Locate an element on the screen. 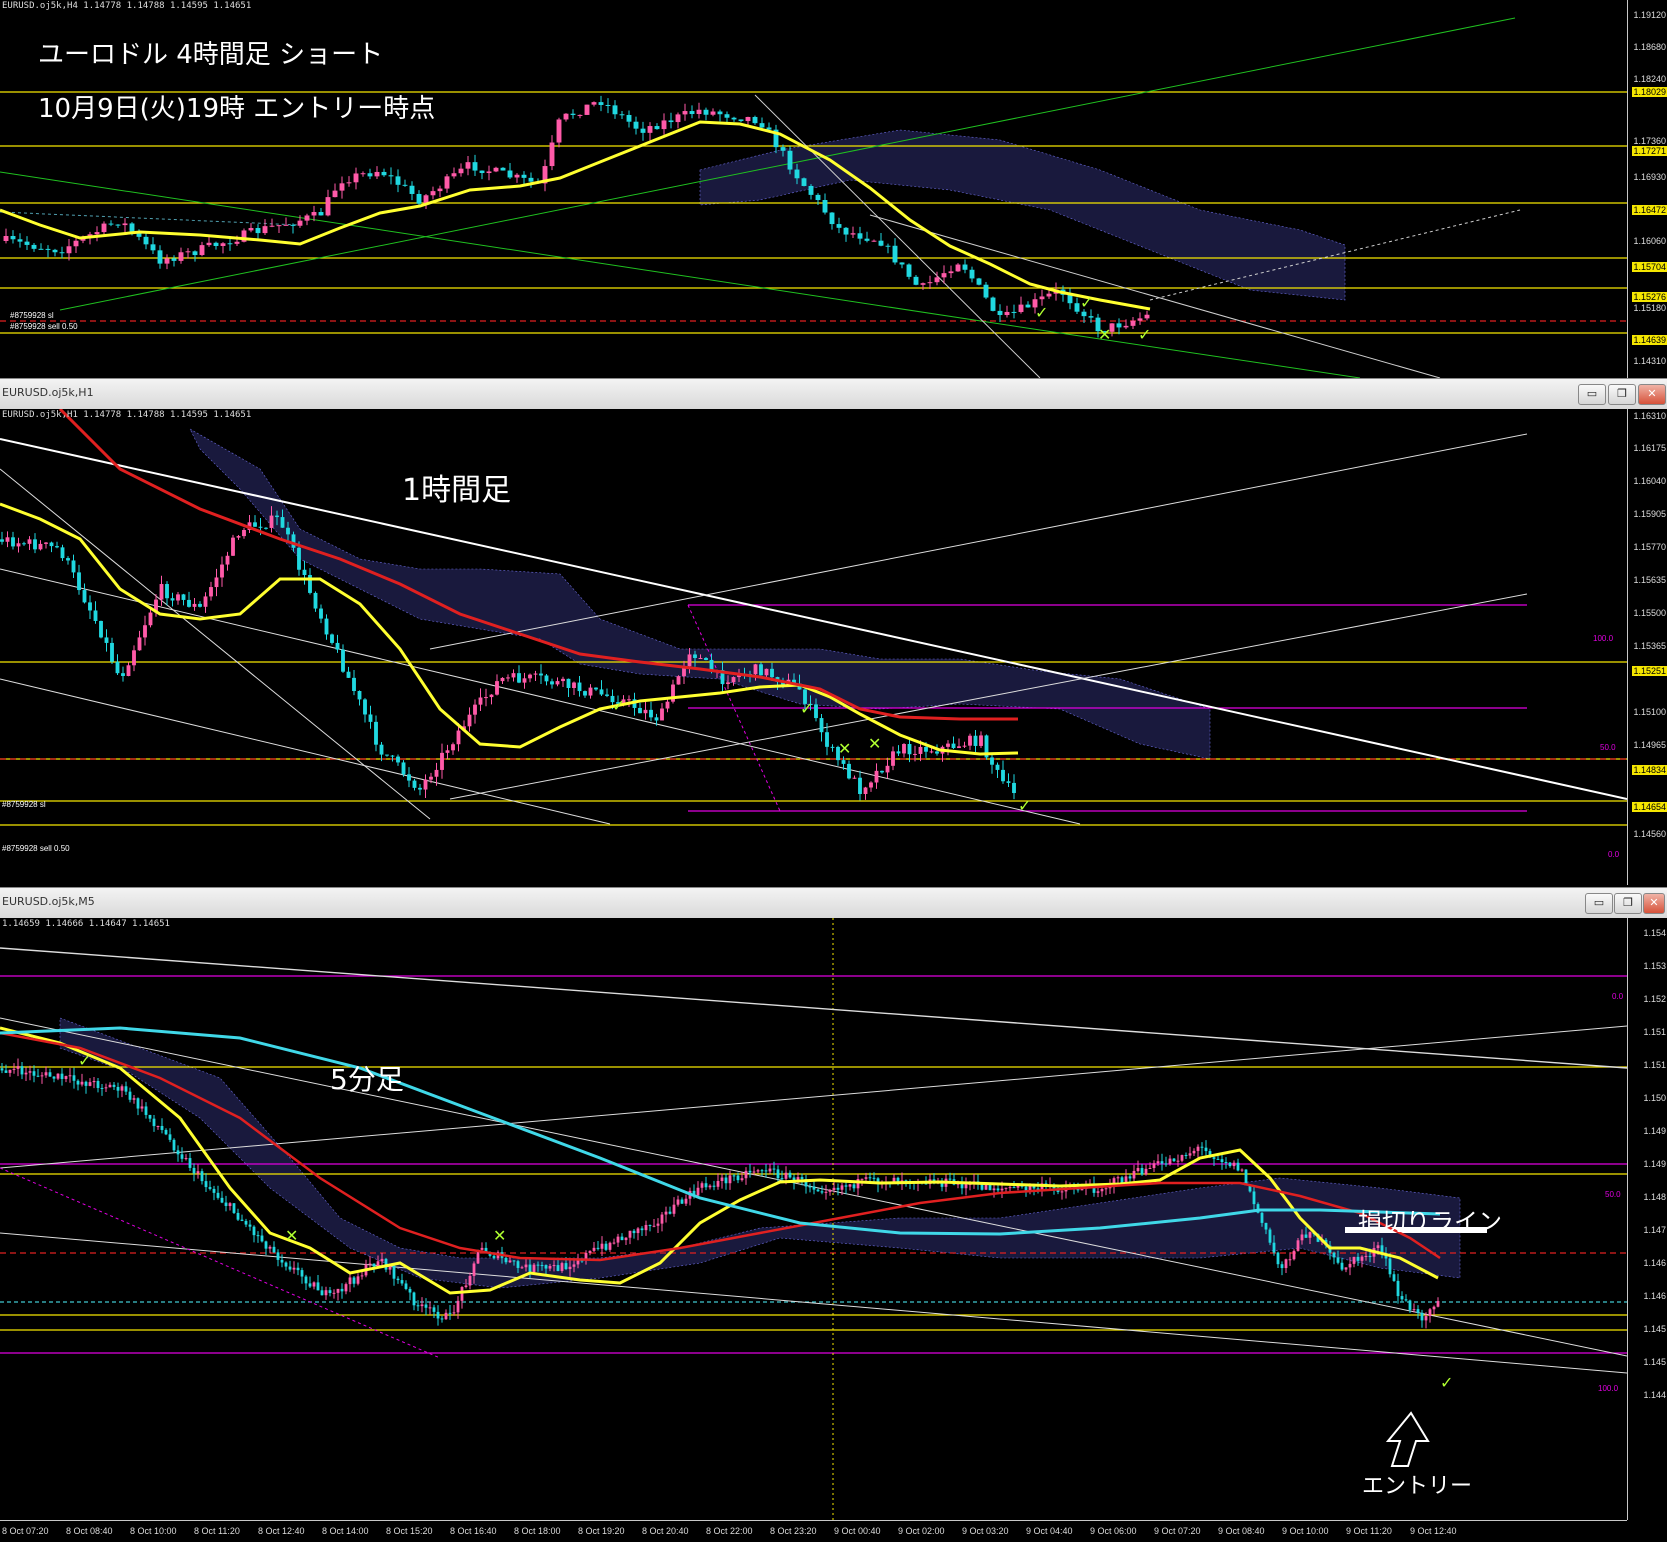  h1-window-titlebar: EURUSD.oj5k,H1 ▭ ❐ ✕ is located at coordinates (833, 394).